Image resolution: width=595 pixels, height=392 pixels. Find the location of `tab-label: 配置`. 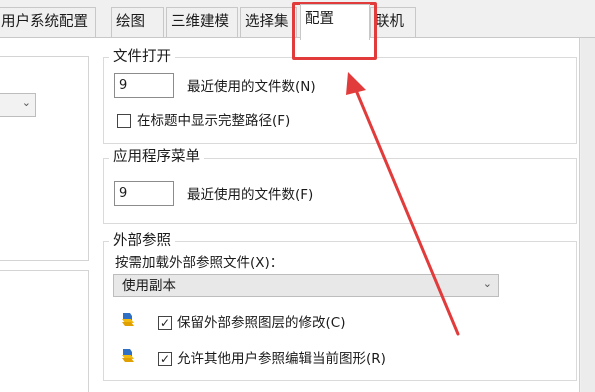

tab-label: 配置 is located at coordinates (319, 19).